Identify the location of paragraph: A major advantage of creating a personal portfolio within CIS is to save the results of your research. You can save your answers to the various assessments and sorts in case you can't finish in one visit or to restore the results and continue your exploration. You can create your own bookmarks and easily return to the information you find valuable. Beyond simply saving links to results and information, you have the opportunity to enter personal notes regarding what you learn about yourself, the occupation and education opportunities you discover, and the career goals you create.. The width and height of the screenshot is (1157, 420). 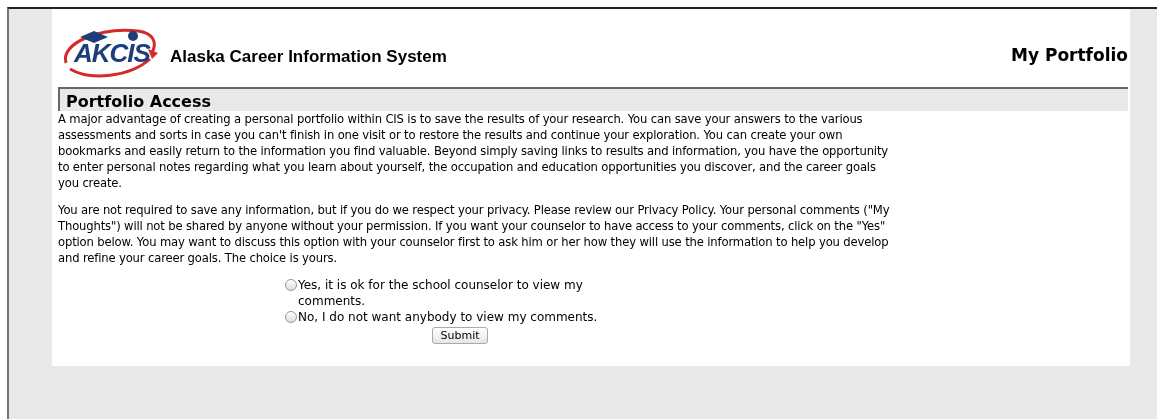
(474, 151).